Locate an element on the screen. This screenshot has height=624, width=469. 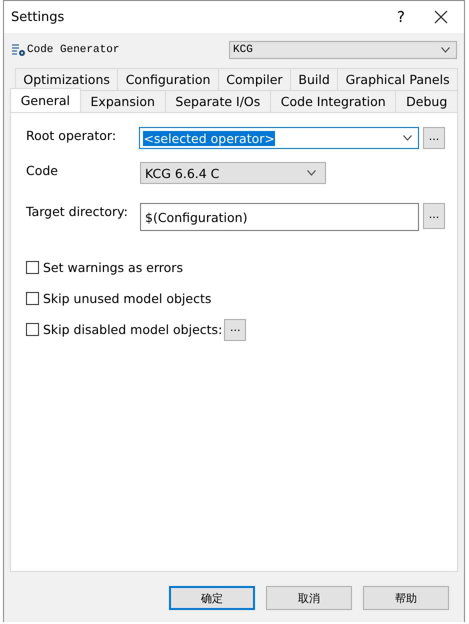
tab: Debug is located at coordinates (426, 101).